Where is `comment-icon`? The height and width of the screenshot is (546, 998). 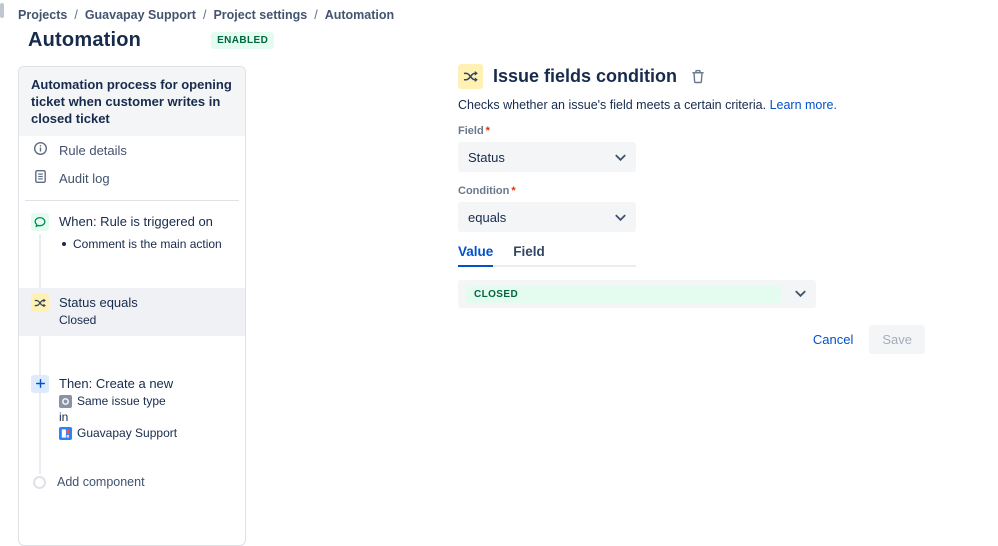
comment-icon is located at coordinates (40, 222).